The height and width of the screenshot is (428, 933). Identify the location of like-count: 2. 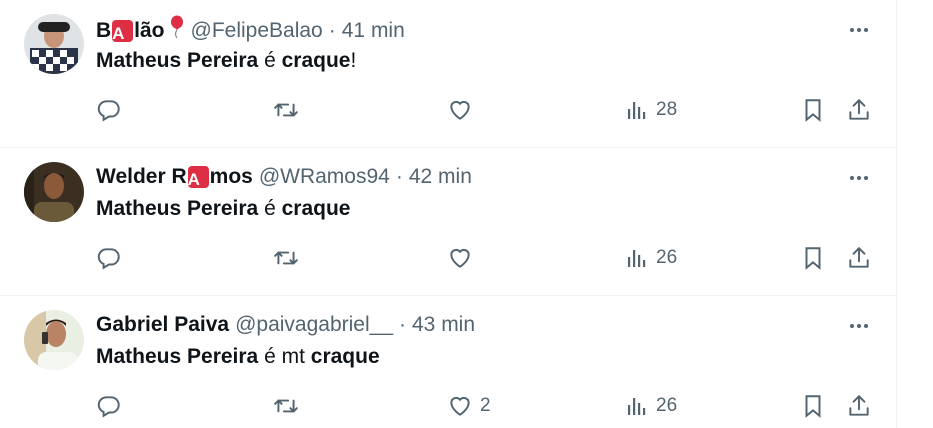
(485, 405).